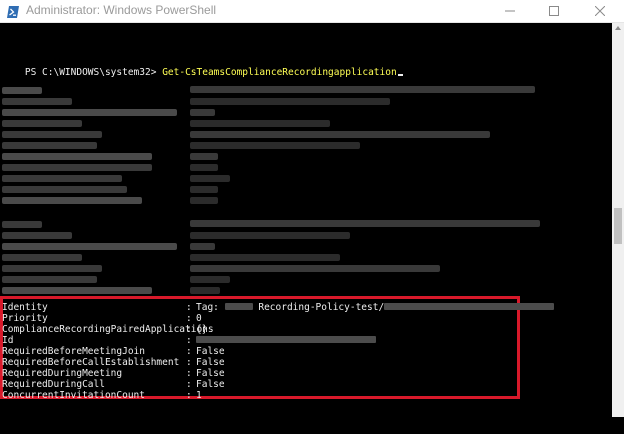 This screenshot has width=624, height=434. I want to click on scrollbar-thumb, so click(618, 226).